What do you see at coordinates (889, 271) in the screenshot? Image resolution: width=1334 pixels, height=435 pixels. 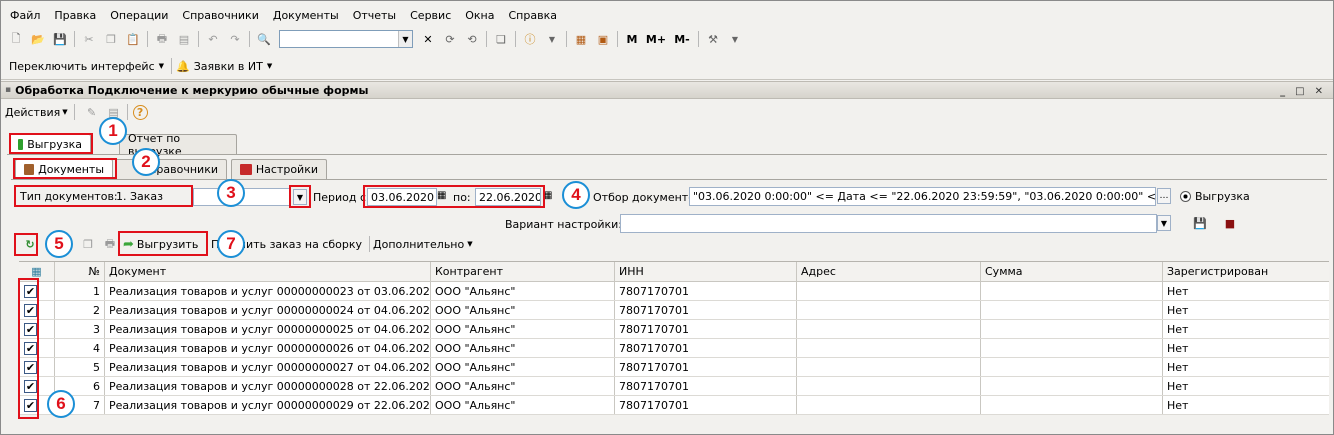 I see `col-header-address: Адрес` at bounding box center [889, 271].